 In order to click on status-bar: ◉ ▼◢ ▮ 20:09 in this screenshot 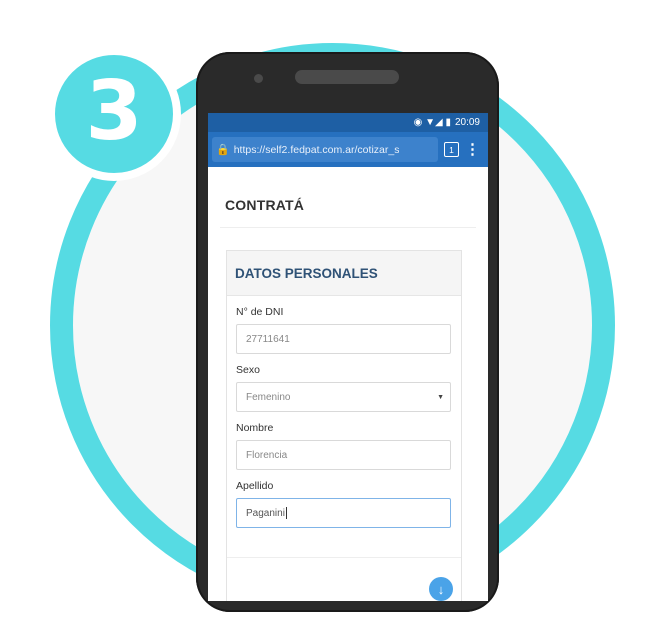, I will do `click(348, 122)`.